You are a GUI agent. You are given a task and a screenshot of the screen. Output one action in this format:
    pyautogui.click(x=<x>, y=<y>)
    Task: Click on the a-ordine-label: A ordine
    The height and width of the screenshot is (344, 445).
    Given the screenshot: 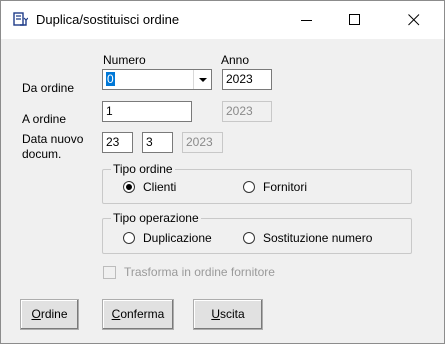 What is the action you would take?
    pyautogui.click(x=44, y=119)
    